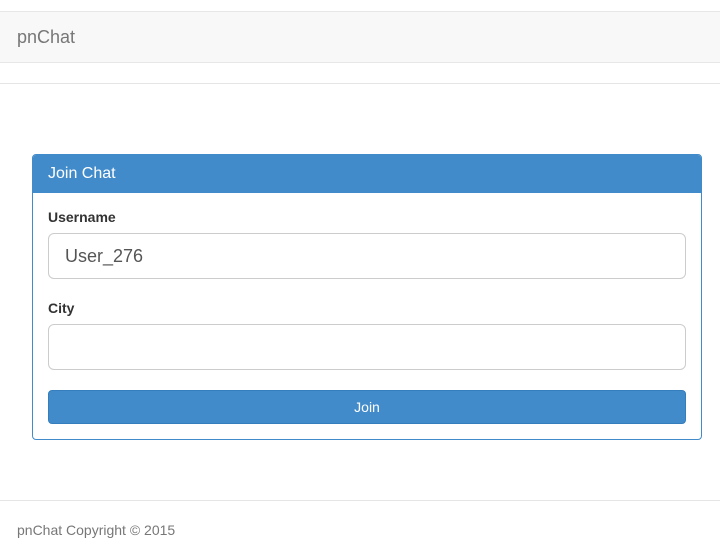  Describe the element at coordinates (367, 256) in the screenshot. I see `username-input` at that location.